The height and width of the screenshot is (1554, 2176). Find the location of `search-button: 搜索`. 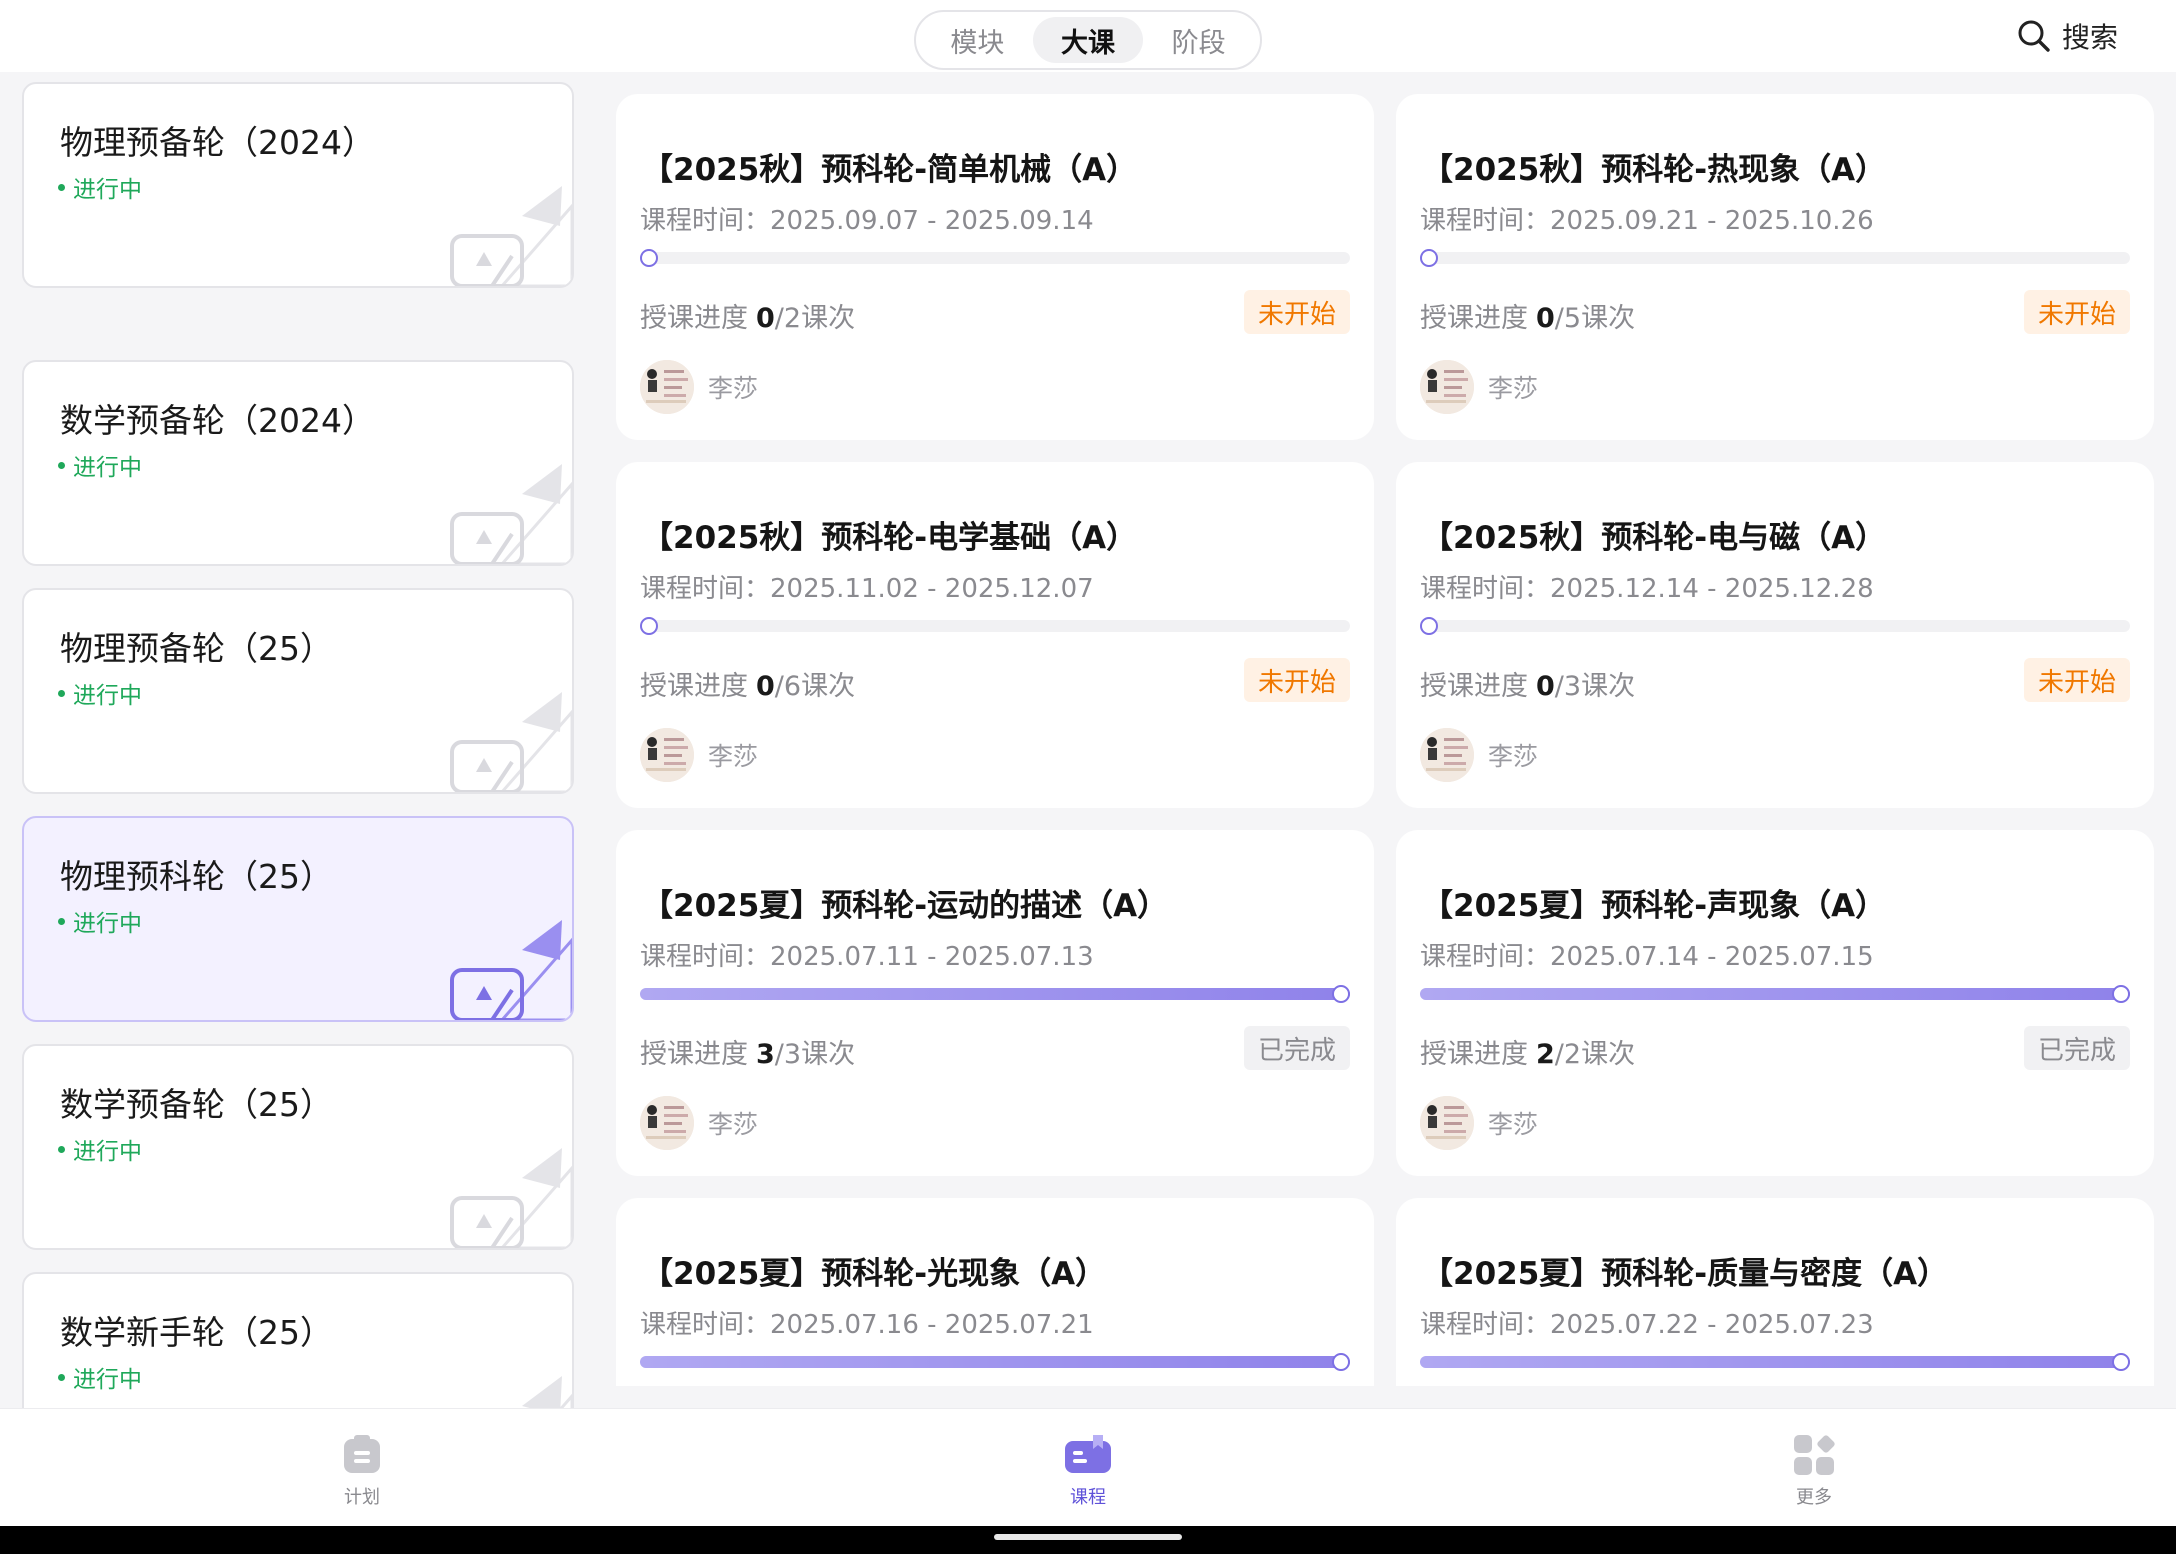

search-button: 搜索 is located at coordinates (2067, 36).